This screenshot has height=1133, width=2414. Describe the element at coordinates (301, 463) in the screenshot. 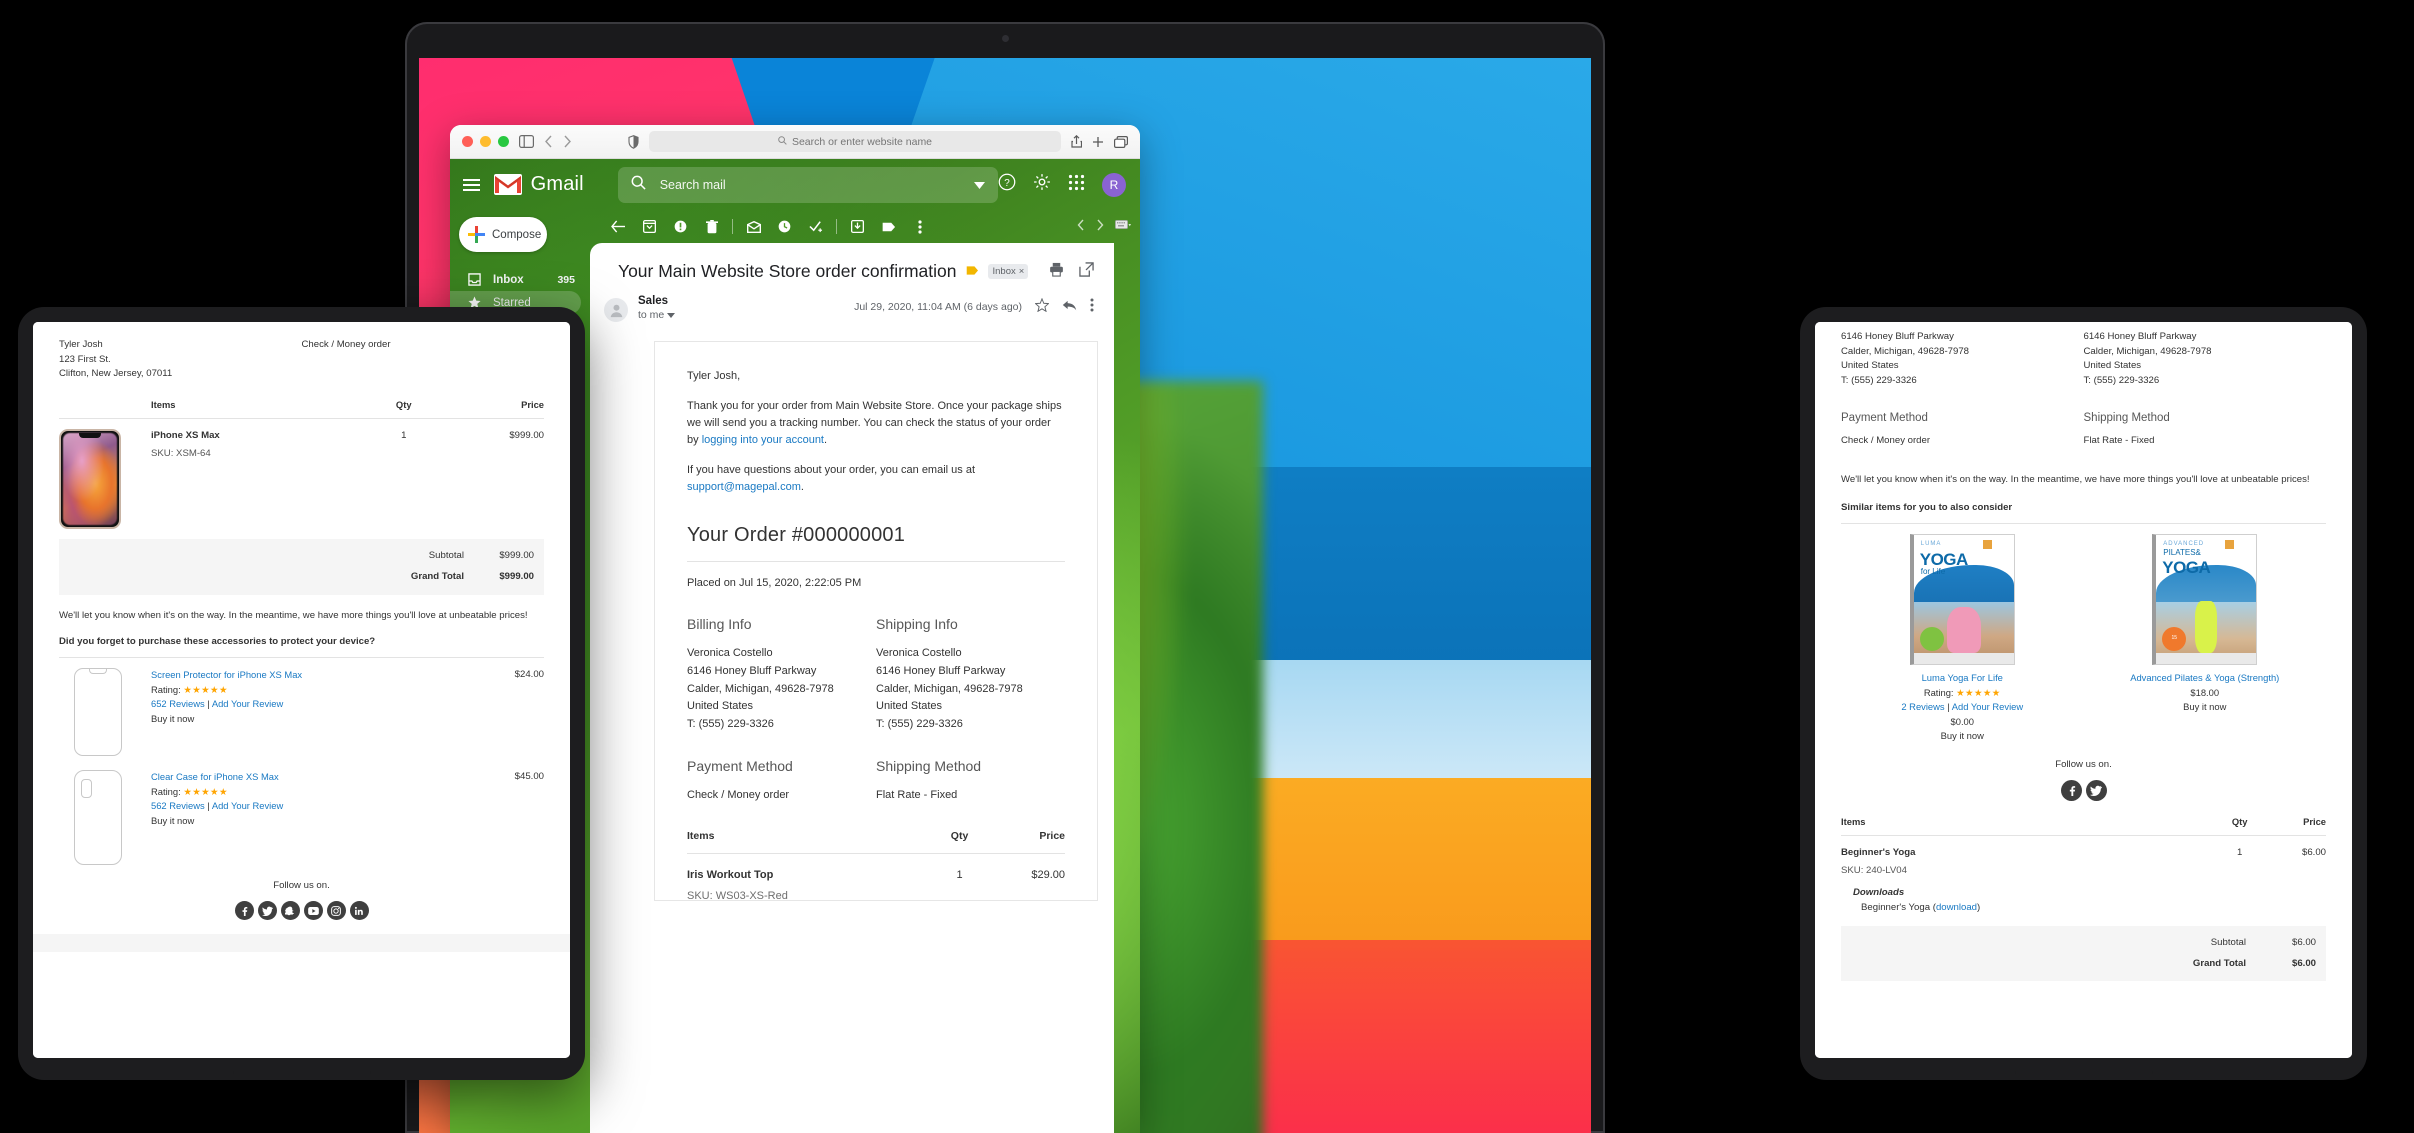

I see `tablet-left-items-table: Items Qty Price iPhone XS Max SKU: XSM-6` at that location.